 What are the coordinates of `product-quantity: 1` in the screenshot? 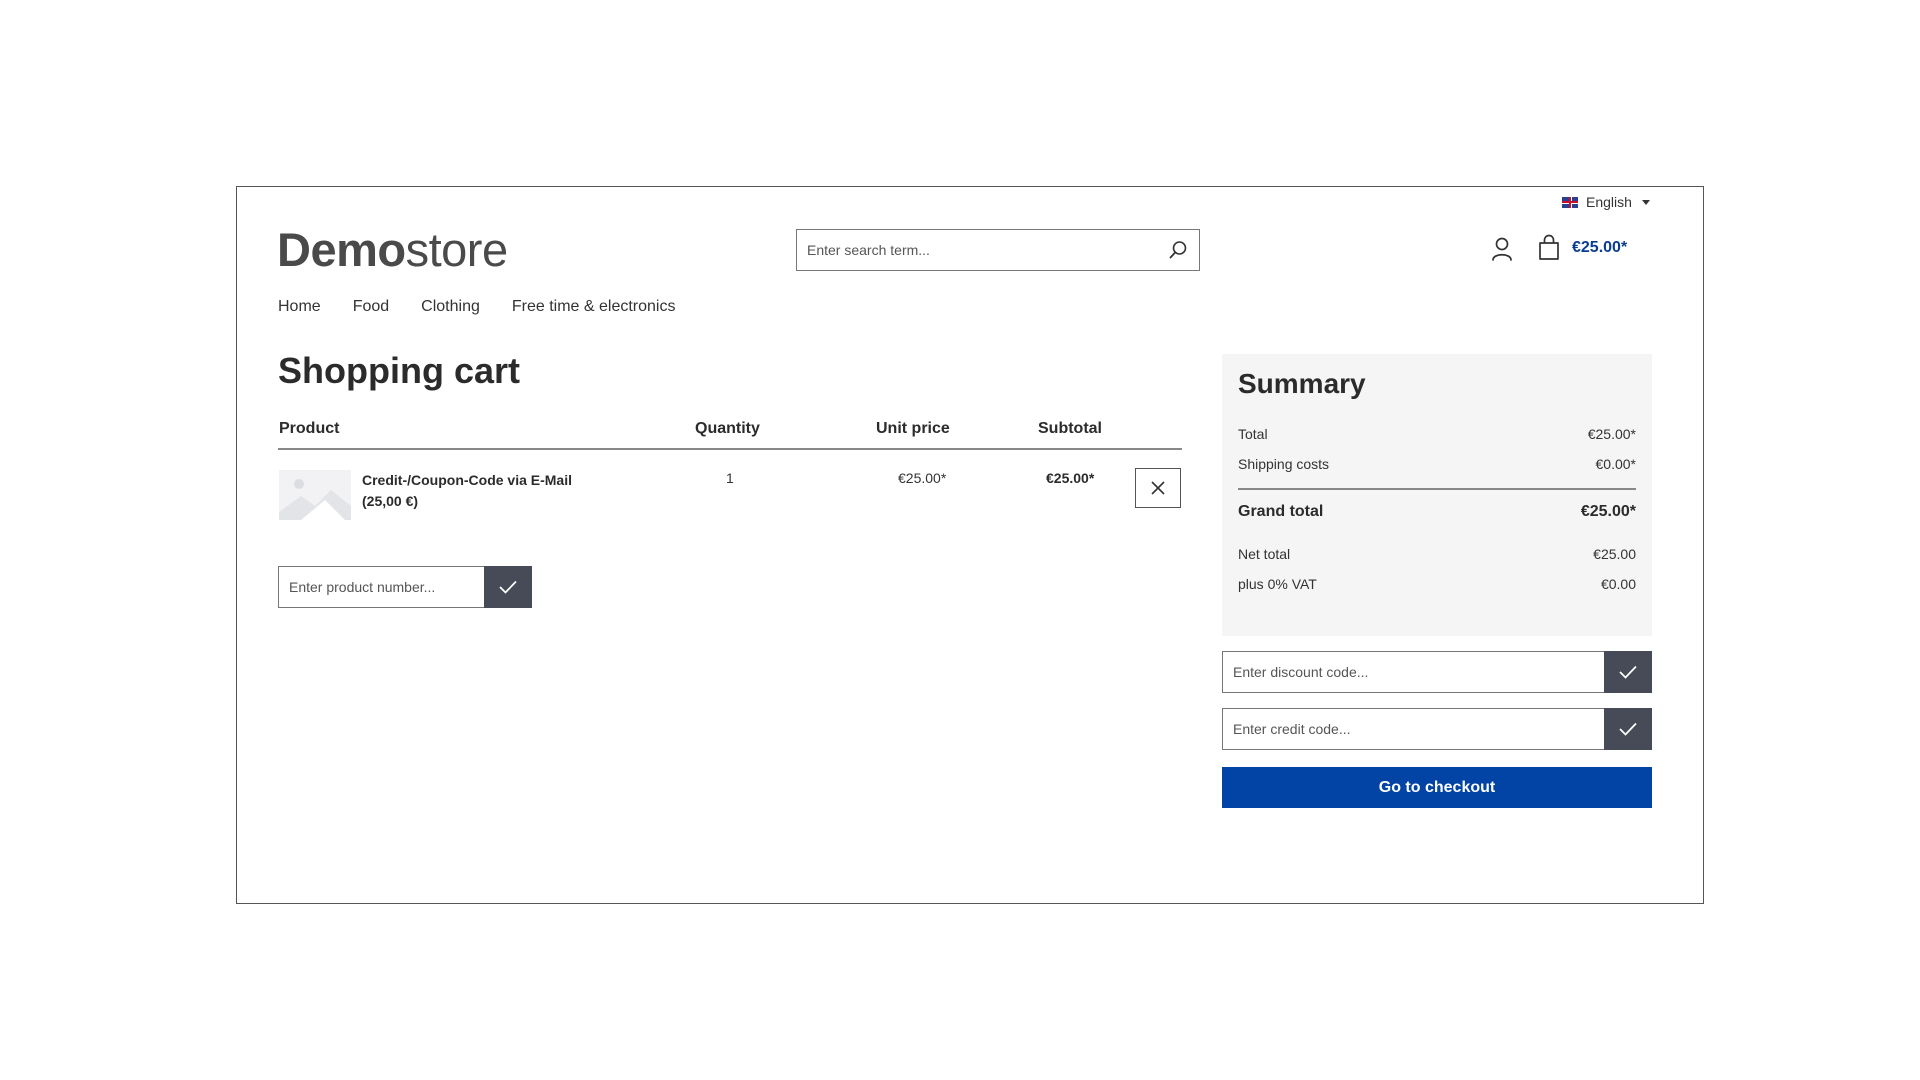 It's located at (730, 478).